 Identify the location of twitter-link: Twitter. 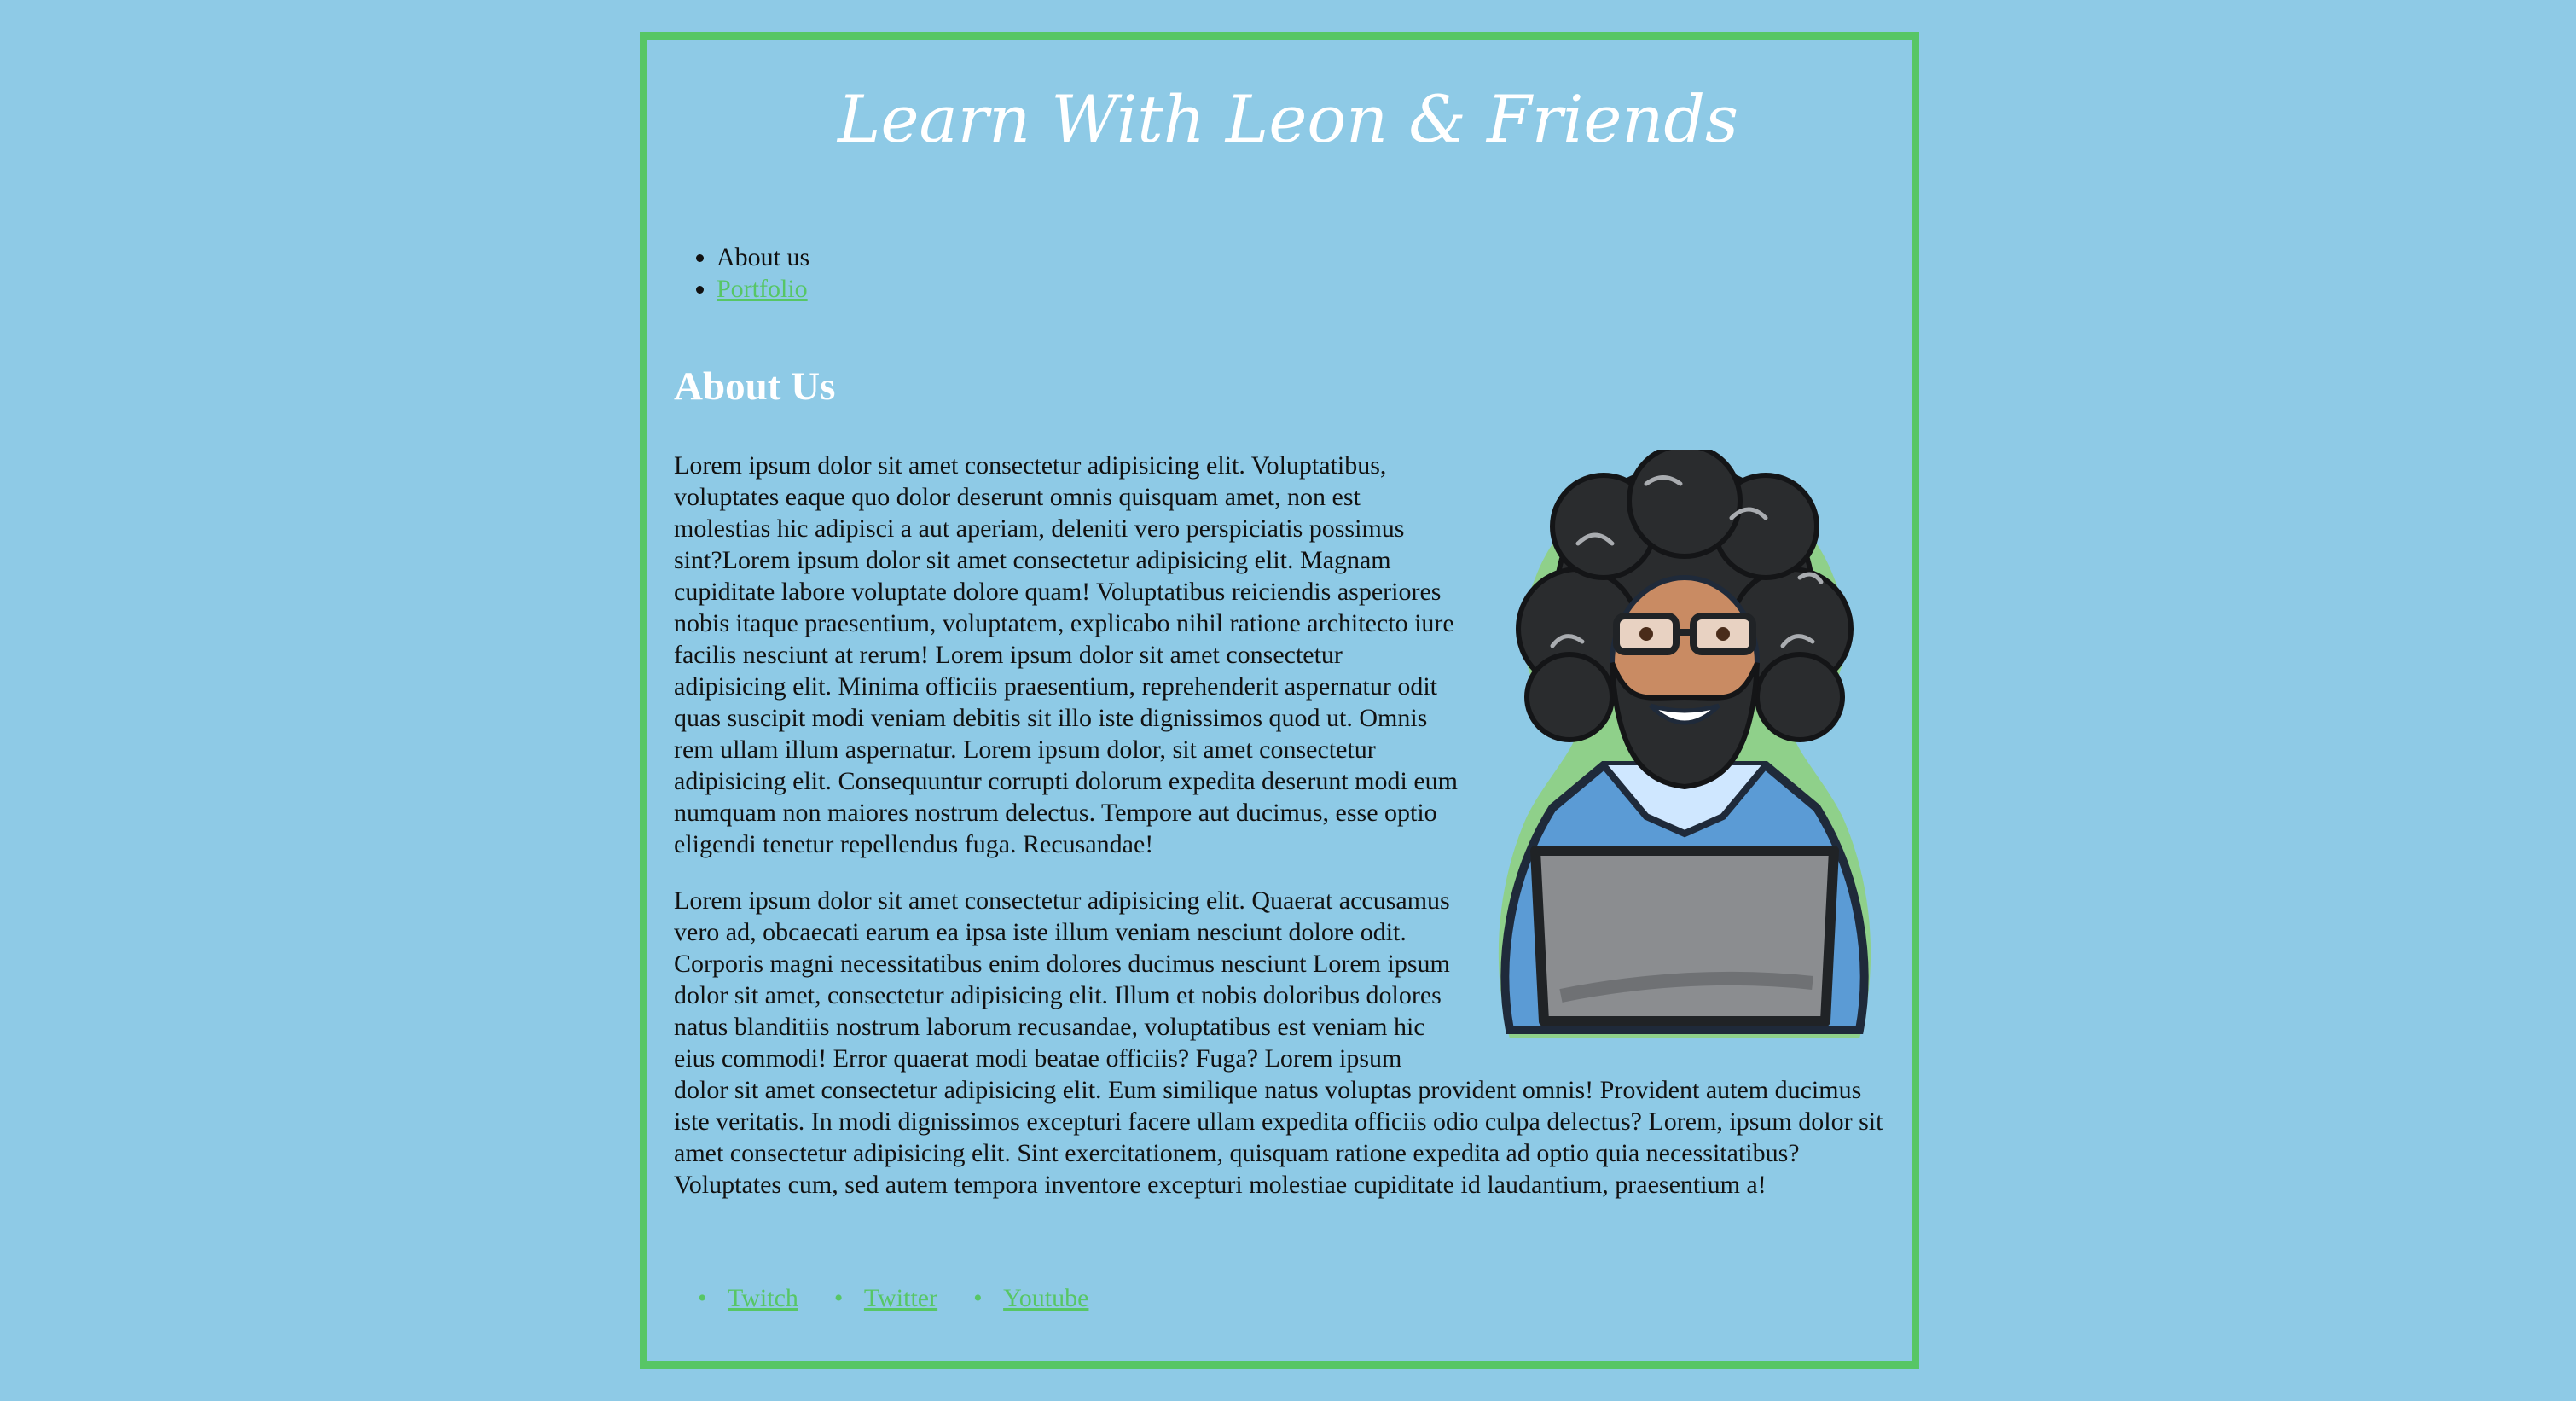
(900, 1298).